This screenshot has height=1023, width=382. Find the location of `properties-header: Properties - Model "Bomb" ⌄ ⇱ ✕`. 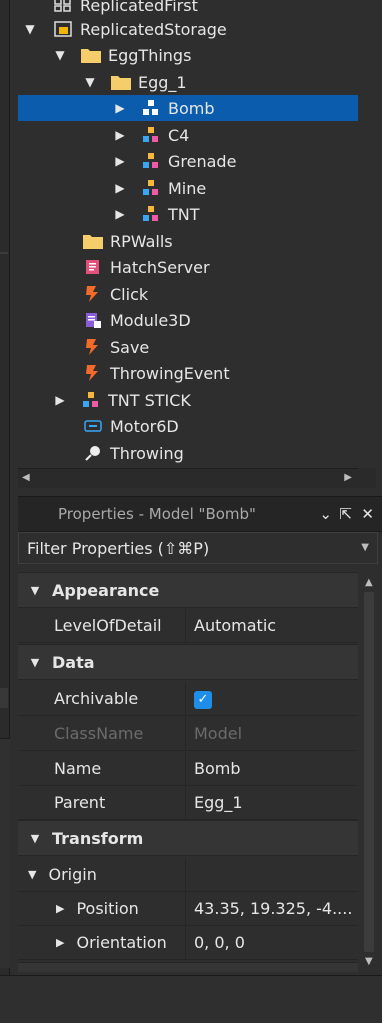

properties-header: Properties - Model "Bomb" ⌄ ⇱ ✕ is located at coordinates (200, 514).